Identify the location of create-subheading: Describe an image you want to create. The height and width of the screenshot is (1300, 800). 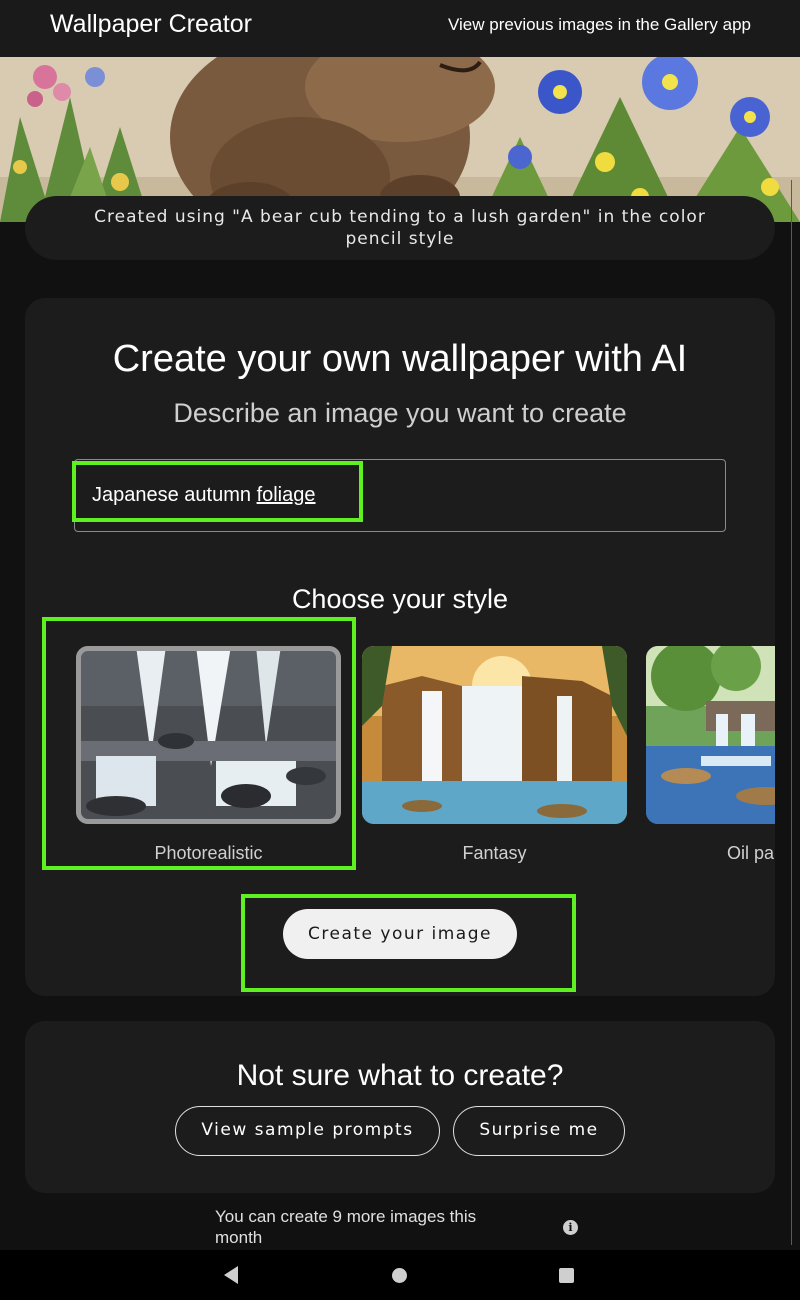
(400, 413).